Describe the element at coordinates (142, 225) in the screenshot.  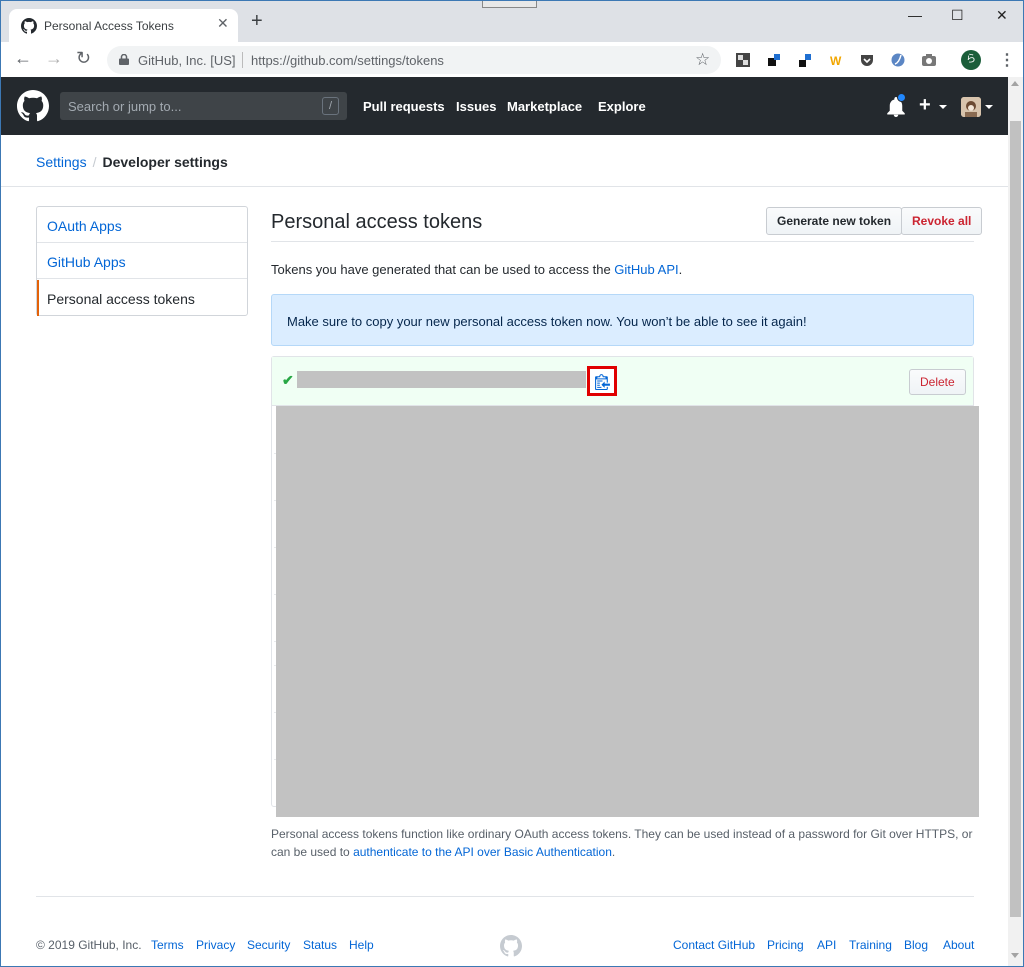
I see `sidebar-item-oauth-apps: OAuth Apps` at that location.